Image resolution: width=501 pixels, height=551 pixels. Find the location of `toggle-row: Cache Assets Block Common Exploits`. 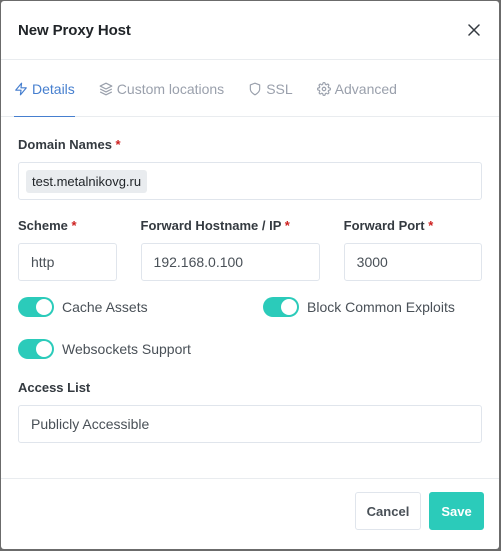

toggle-row: Cache Assets Block Common Exploits is located at coordinates (250, 307).